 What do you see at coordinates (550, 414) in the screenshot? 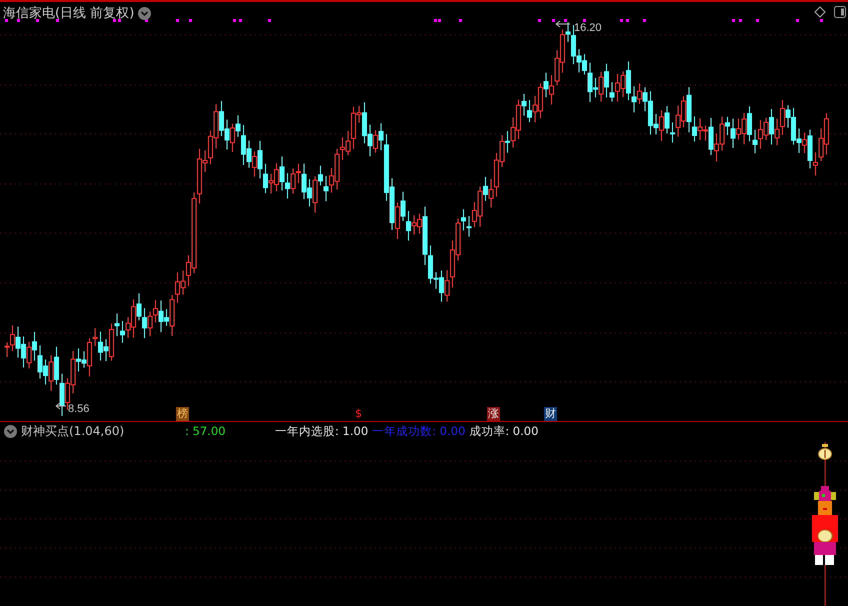
I see `signal-marker: 财` at bounding box center [550, 414].